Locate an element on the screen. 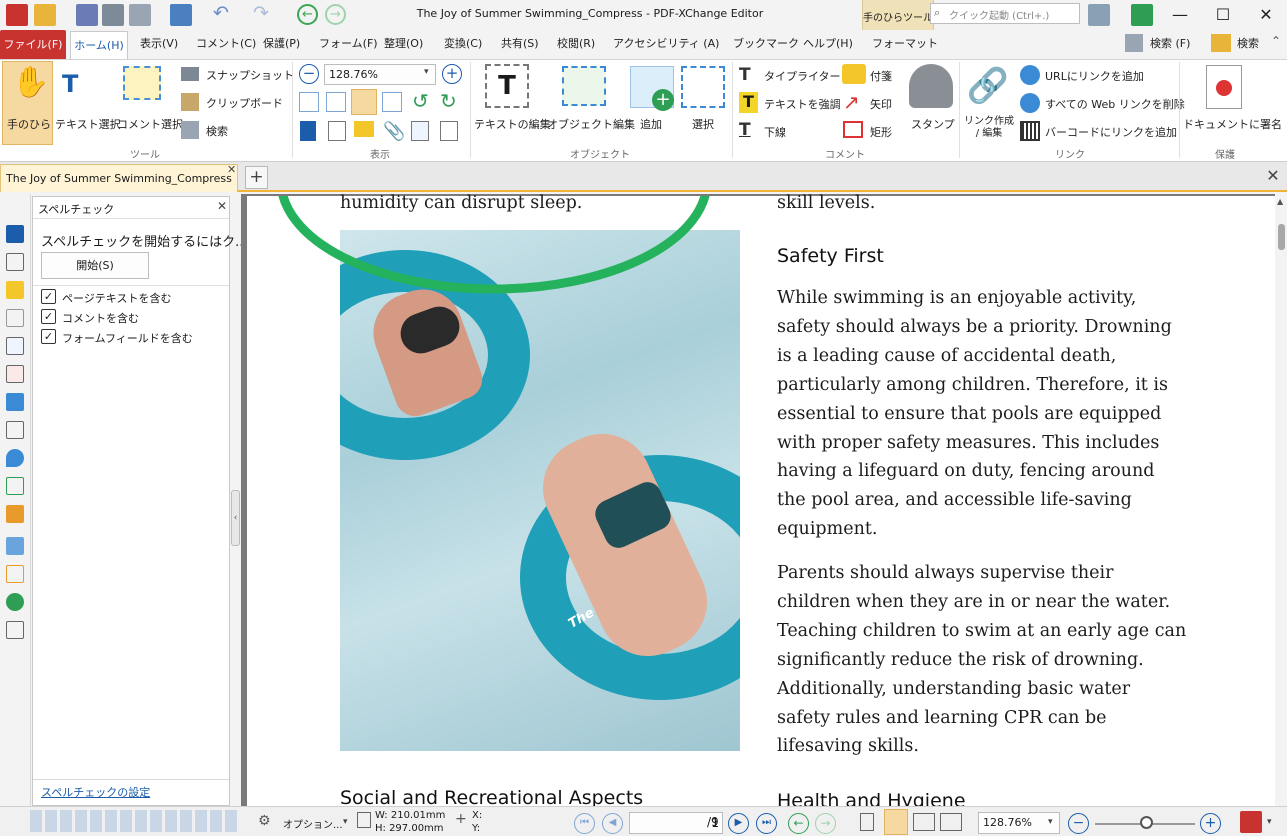 The image size is (1287, 836). fullscreen-icon is located at coordinates (1142, 15).